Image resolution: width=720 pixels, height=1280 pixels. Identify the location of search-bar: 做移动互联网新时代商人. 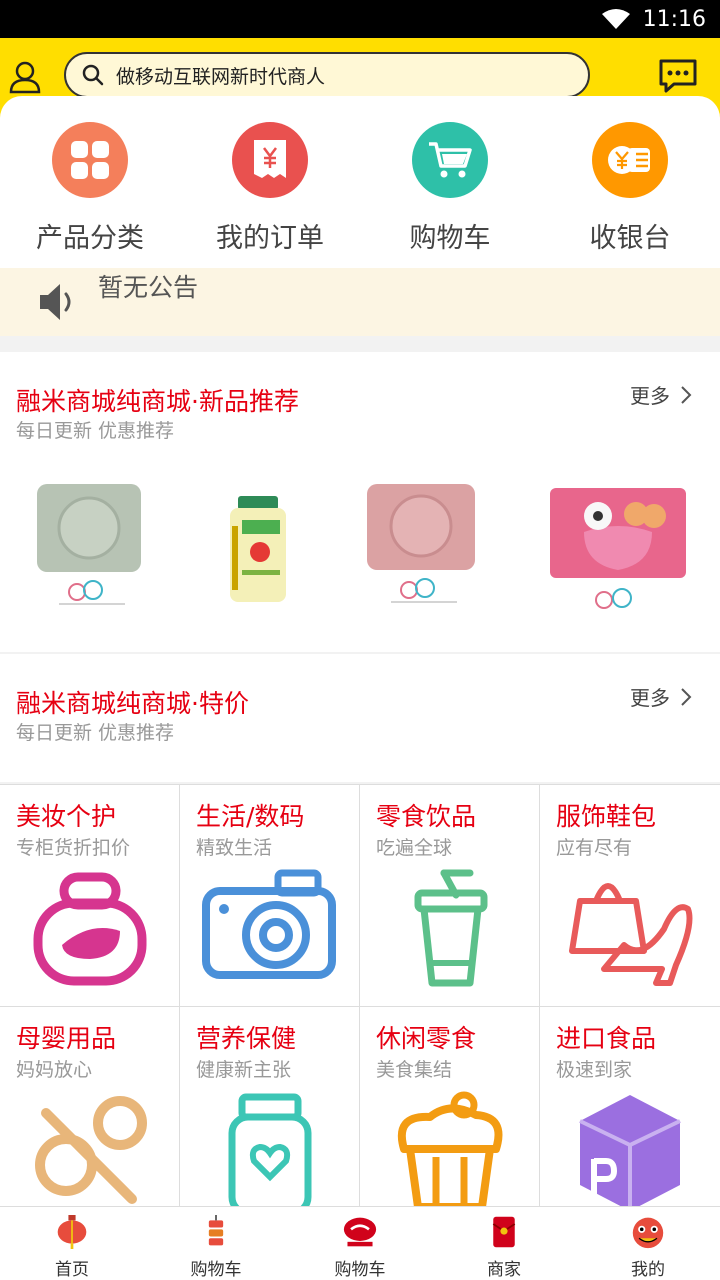
(327, 75).